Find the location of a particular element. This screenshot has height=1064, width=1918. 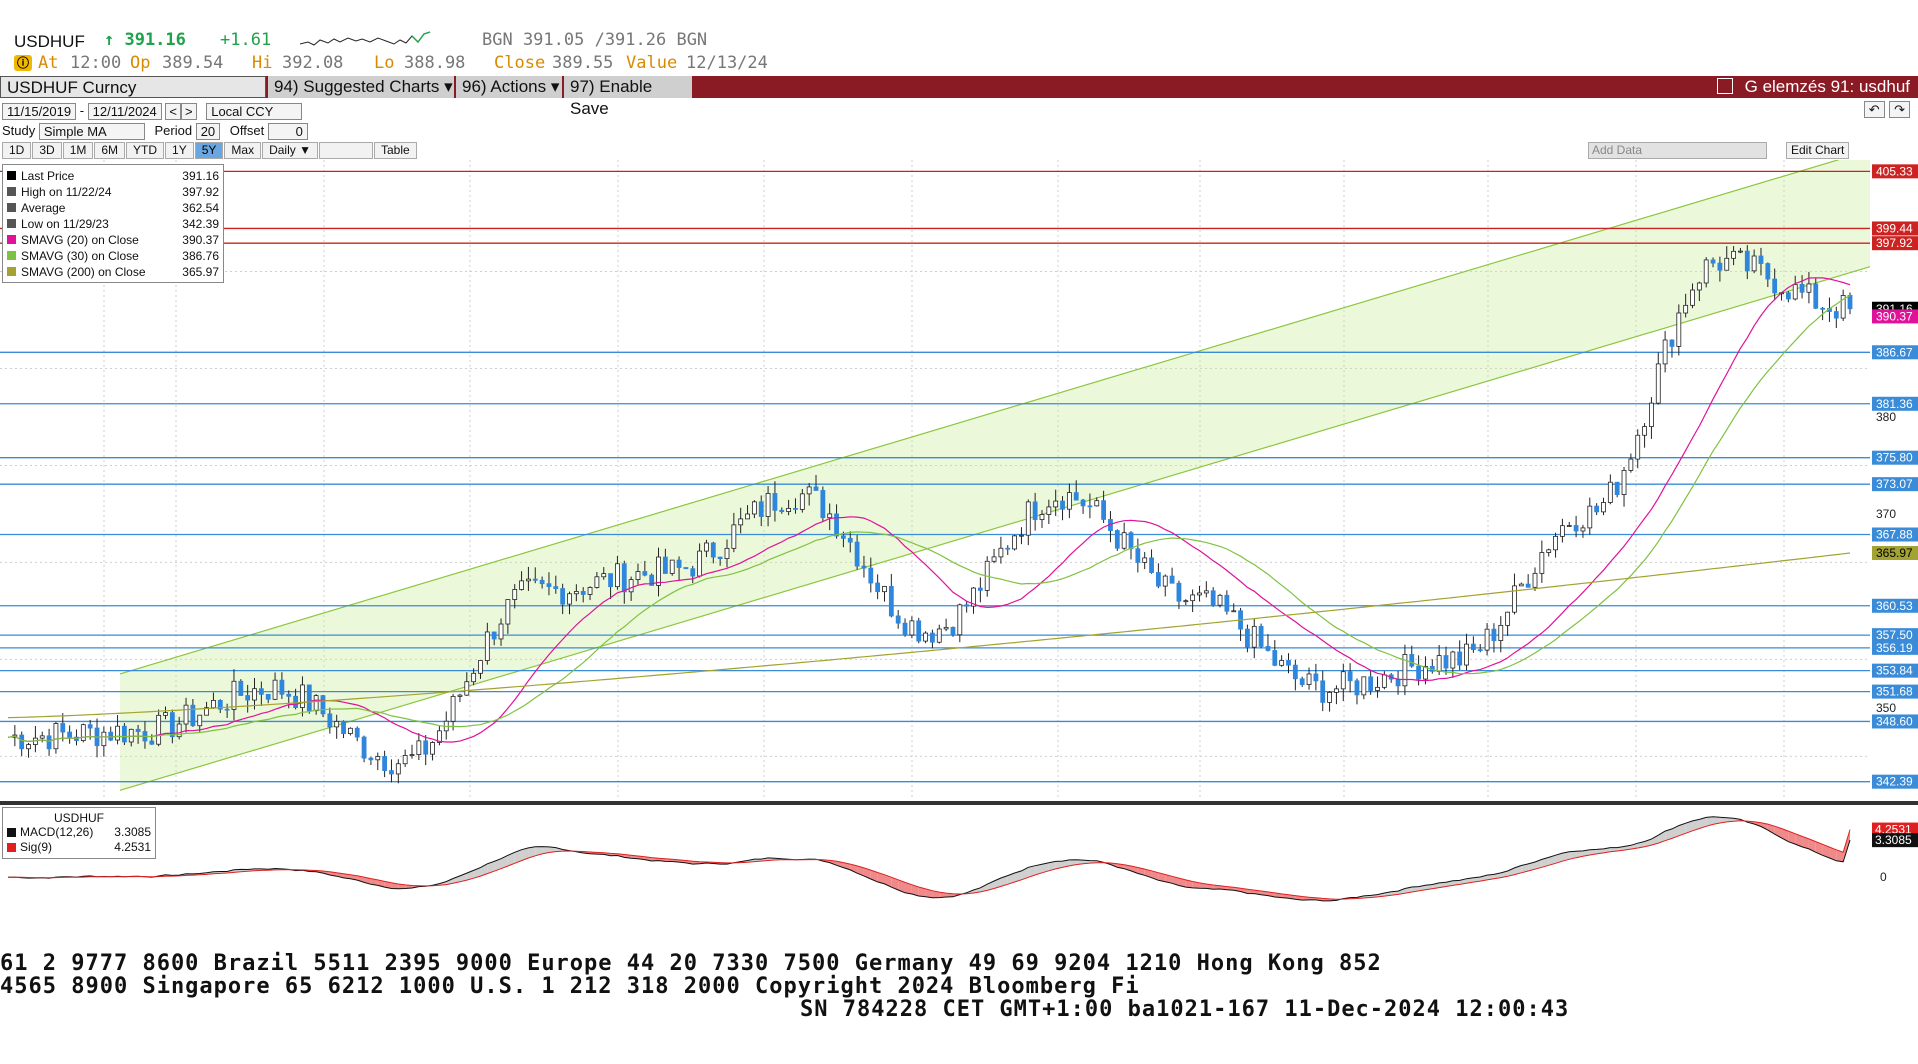

range-3d: 3D is located at coordinates (47, 150).